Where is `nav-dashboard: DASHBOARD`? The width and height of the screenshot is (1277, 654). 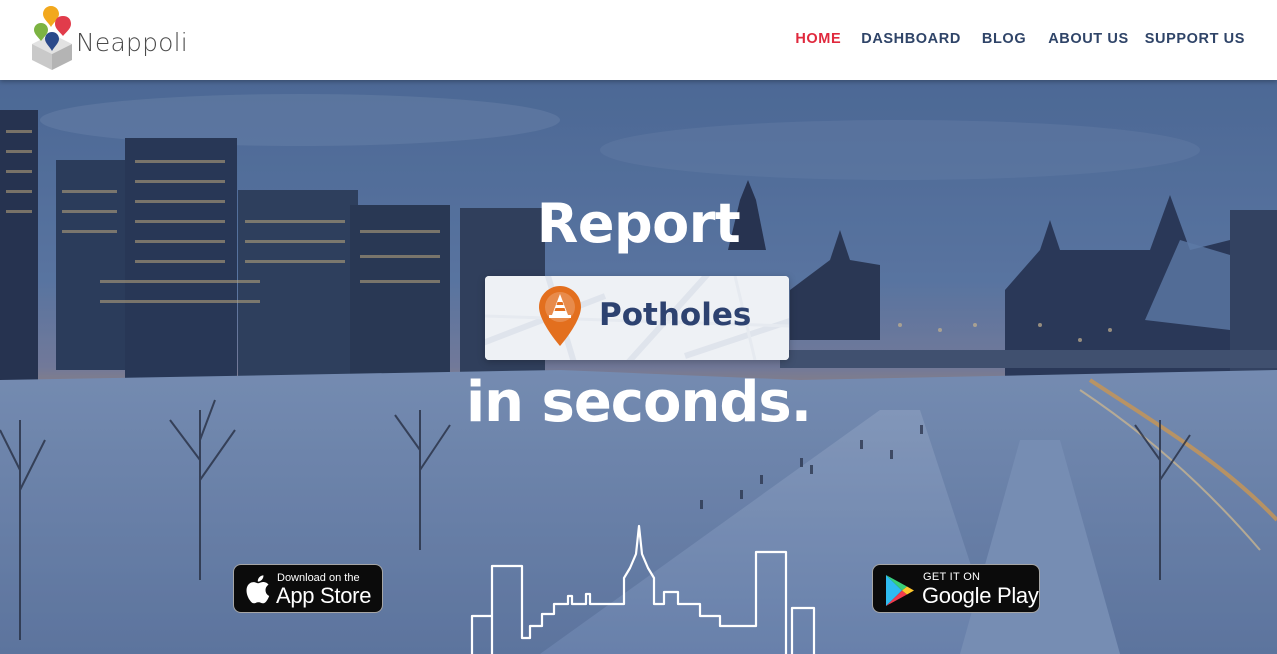
nav-dashboard: DASHBOARD is located at coordinates (911, 39).